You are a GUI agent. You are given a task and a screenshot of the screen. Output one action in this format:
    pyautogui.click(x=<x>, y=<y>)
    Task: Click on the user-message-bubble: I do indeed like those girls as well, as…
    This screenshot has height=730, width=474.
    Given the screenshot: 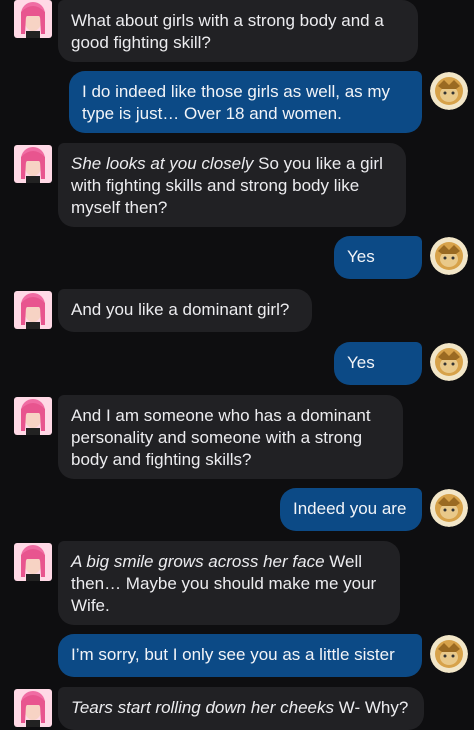 What is the action you would take?
    pyautogui.click(x=245, y=102)
    